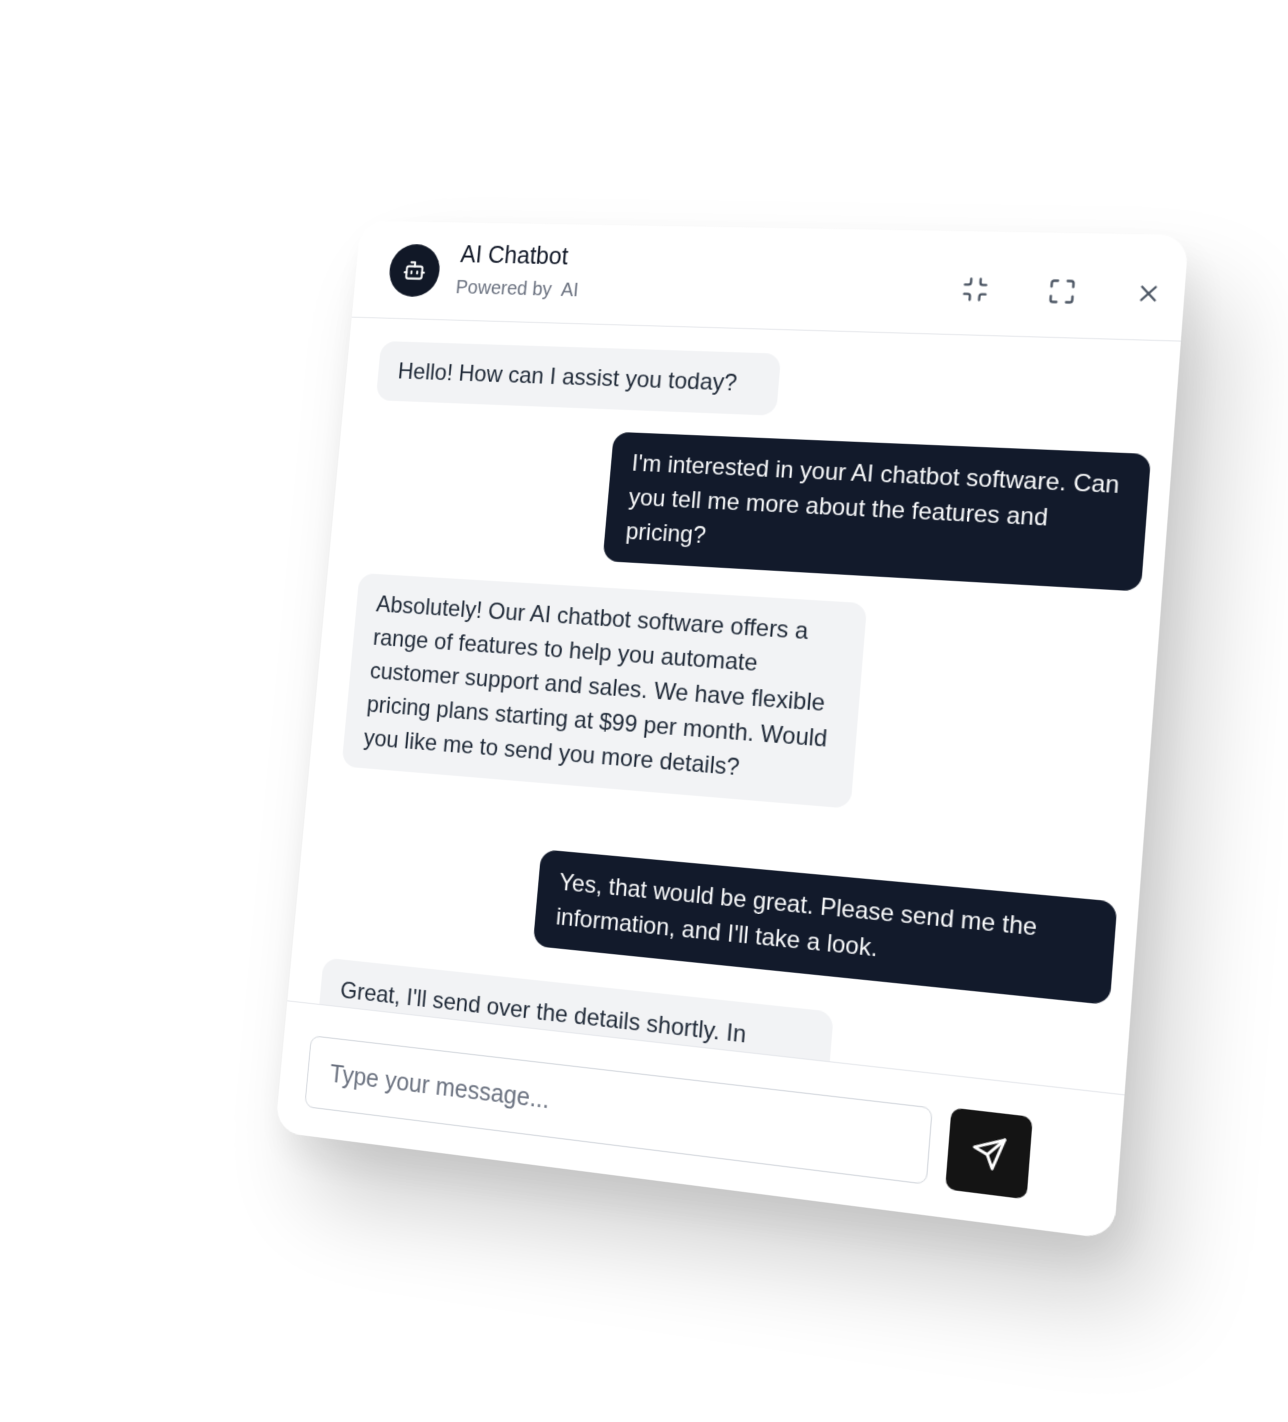  I want to click on bot-message: Hello! How can I assist you today?, so click(578, 378).